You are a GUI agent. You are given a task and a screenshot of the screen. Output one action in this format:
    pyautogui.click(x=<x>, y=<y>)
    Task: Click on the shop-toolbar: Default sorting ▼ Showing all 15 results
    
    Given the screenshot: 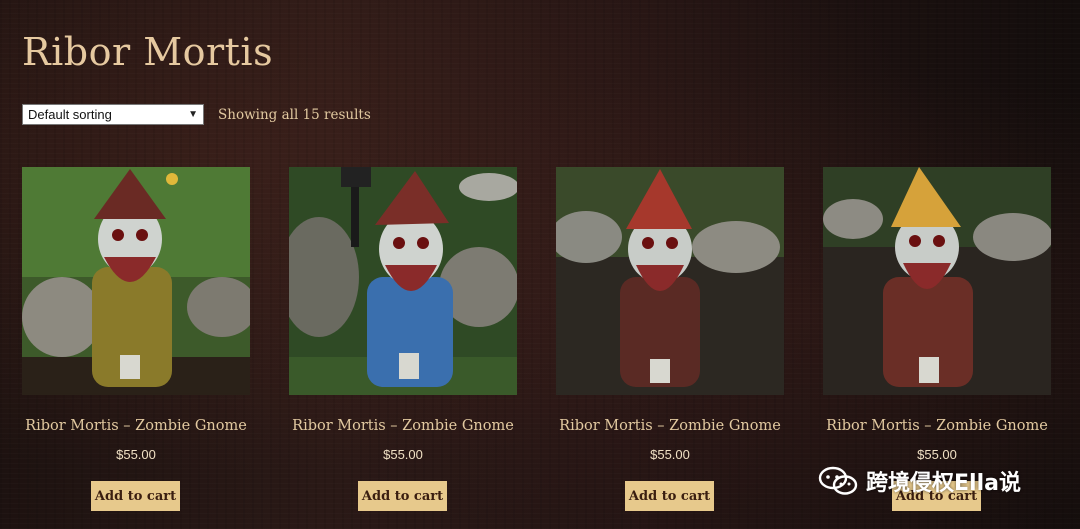 What is the action you would take?
    pyautogui.click(x=196, y=114)
    